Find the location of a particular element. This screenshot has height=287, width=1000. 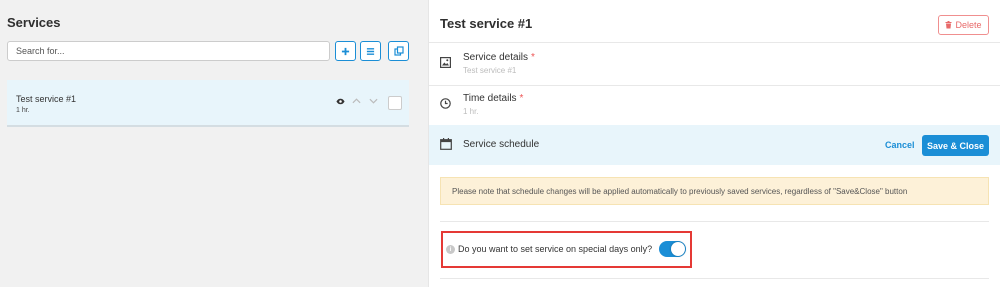

trash-icon is located at coordinates (948, 25).